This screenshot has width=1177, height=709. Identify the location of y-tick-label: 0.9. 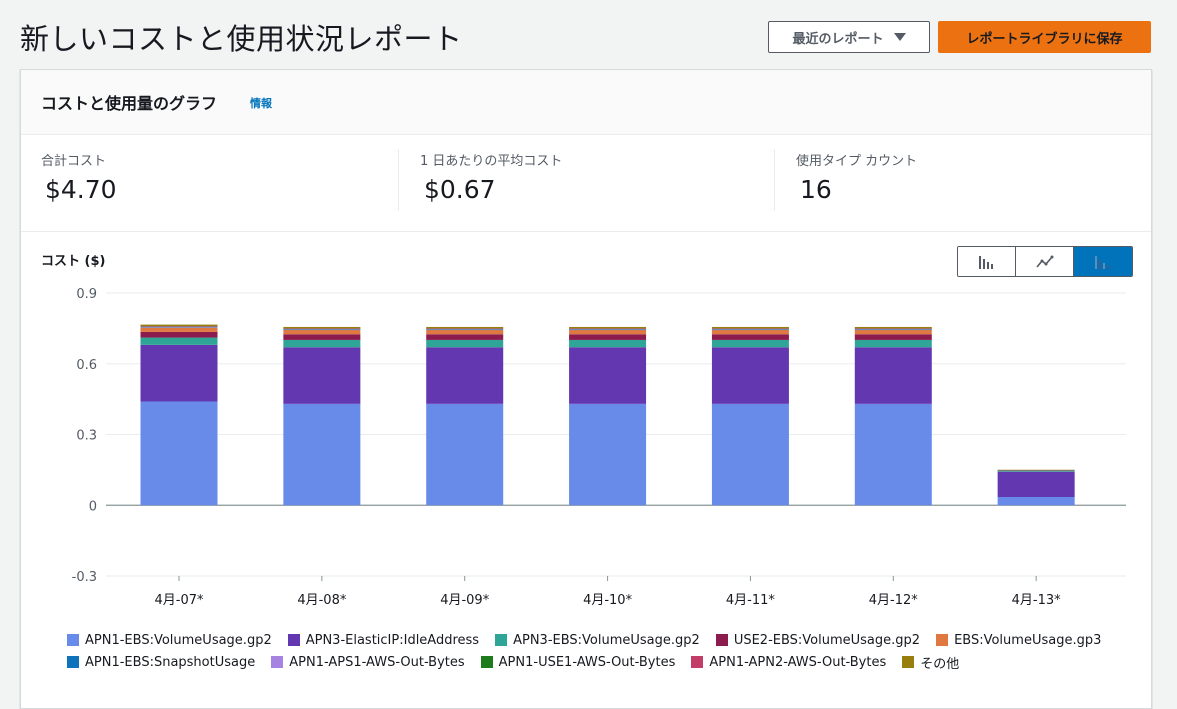
(86, 294).